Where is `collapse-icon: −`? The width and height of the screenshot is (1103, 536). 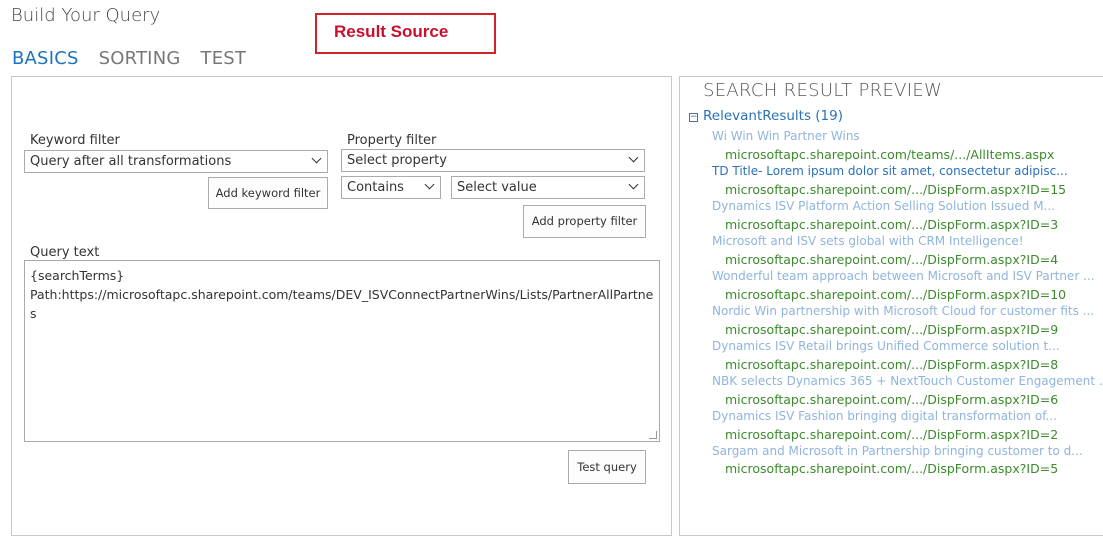 collapse-icon: − is located at coordinates (693, 117).